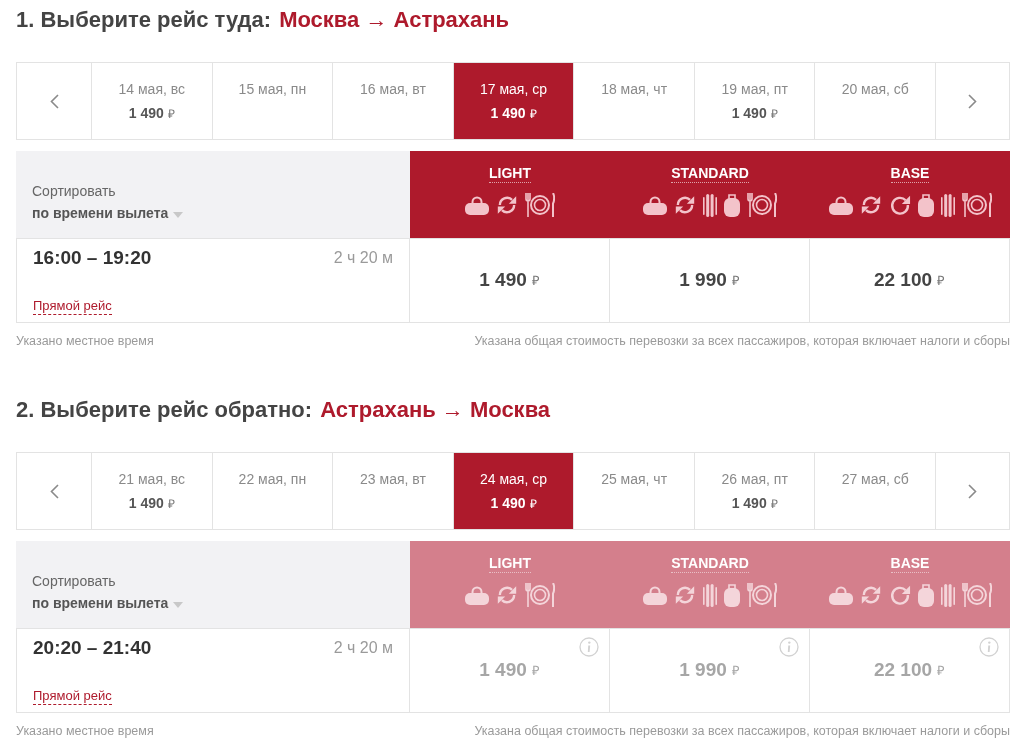  Describe the element at coordinates (435, 410) in the screenshot. I see `route-text: Астрахань → Москва` at that location.